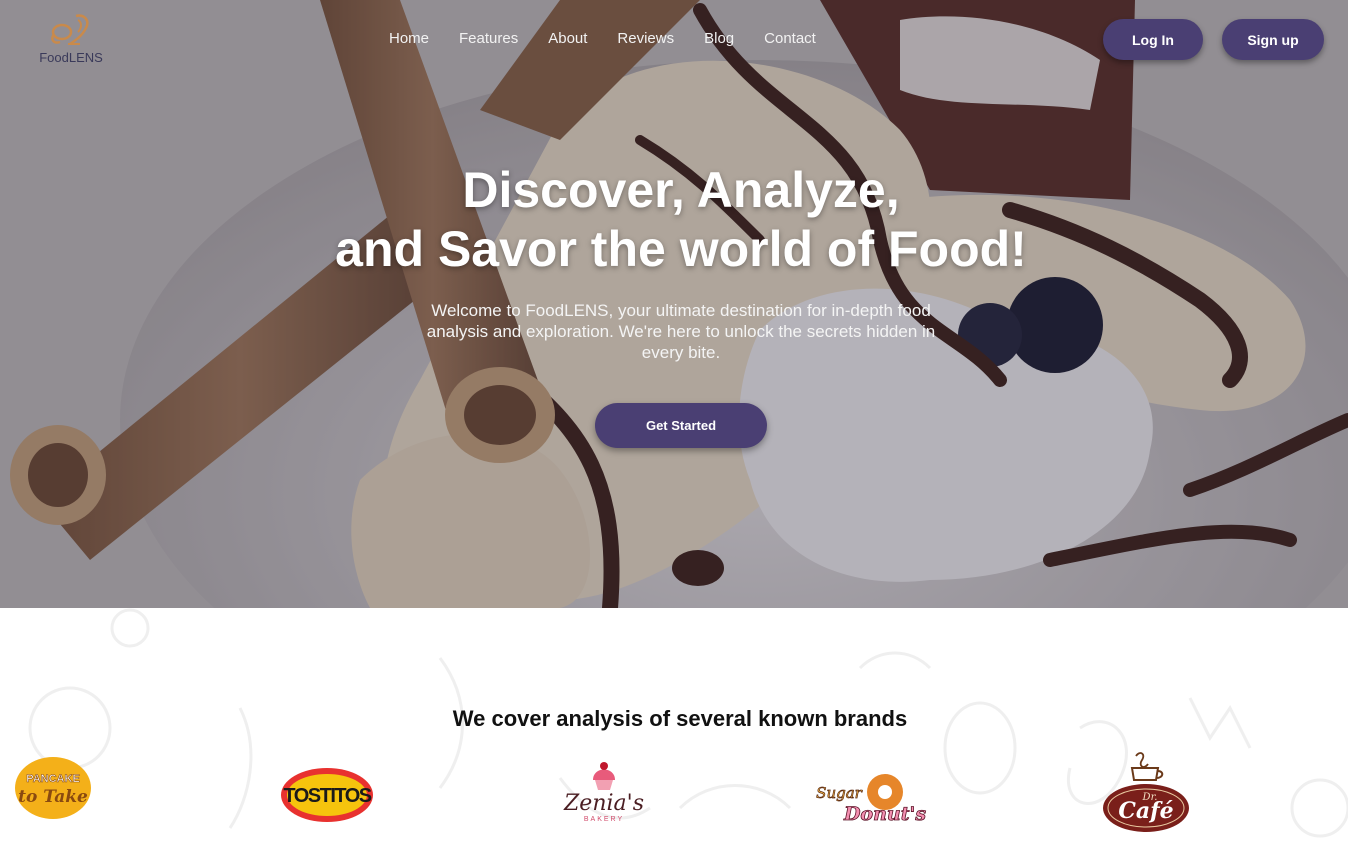  I want to click on login-button: Log In, so click(1153, 39).